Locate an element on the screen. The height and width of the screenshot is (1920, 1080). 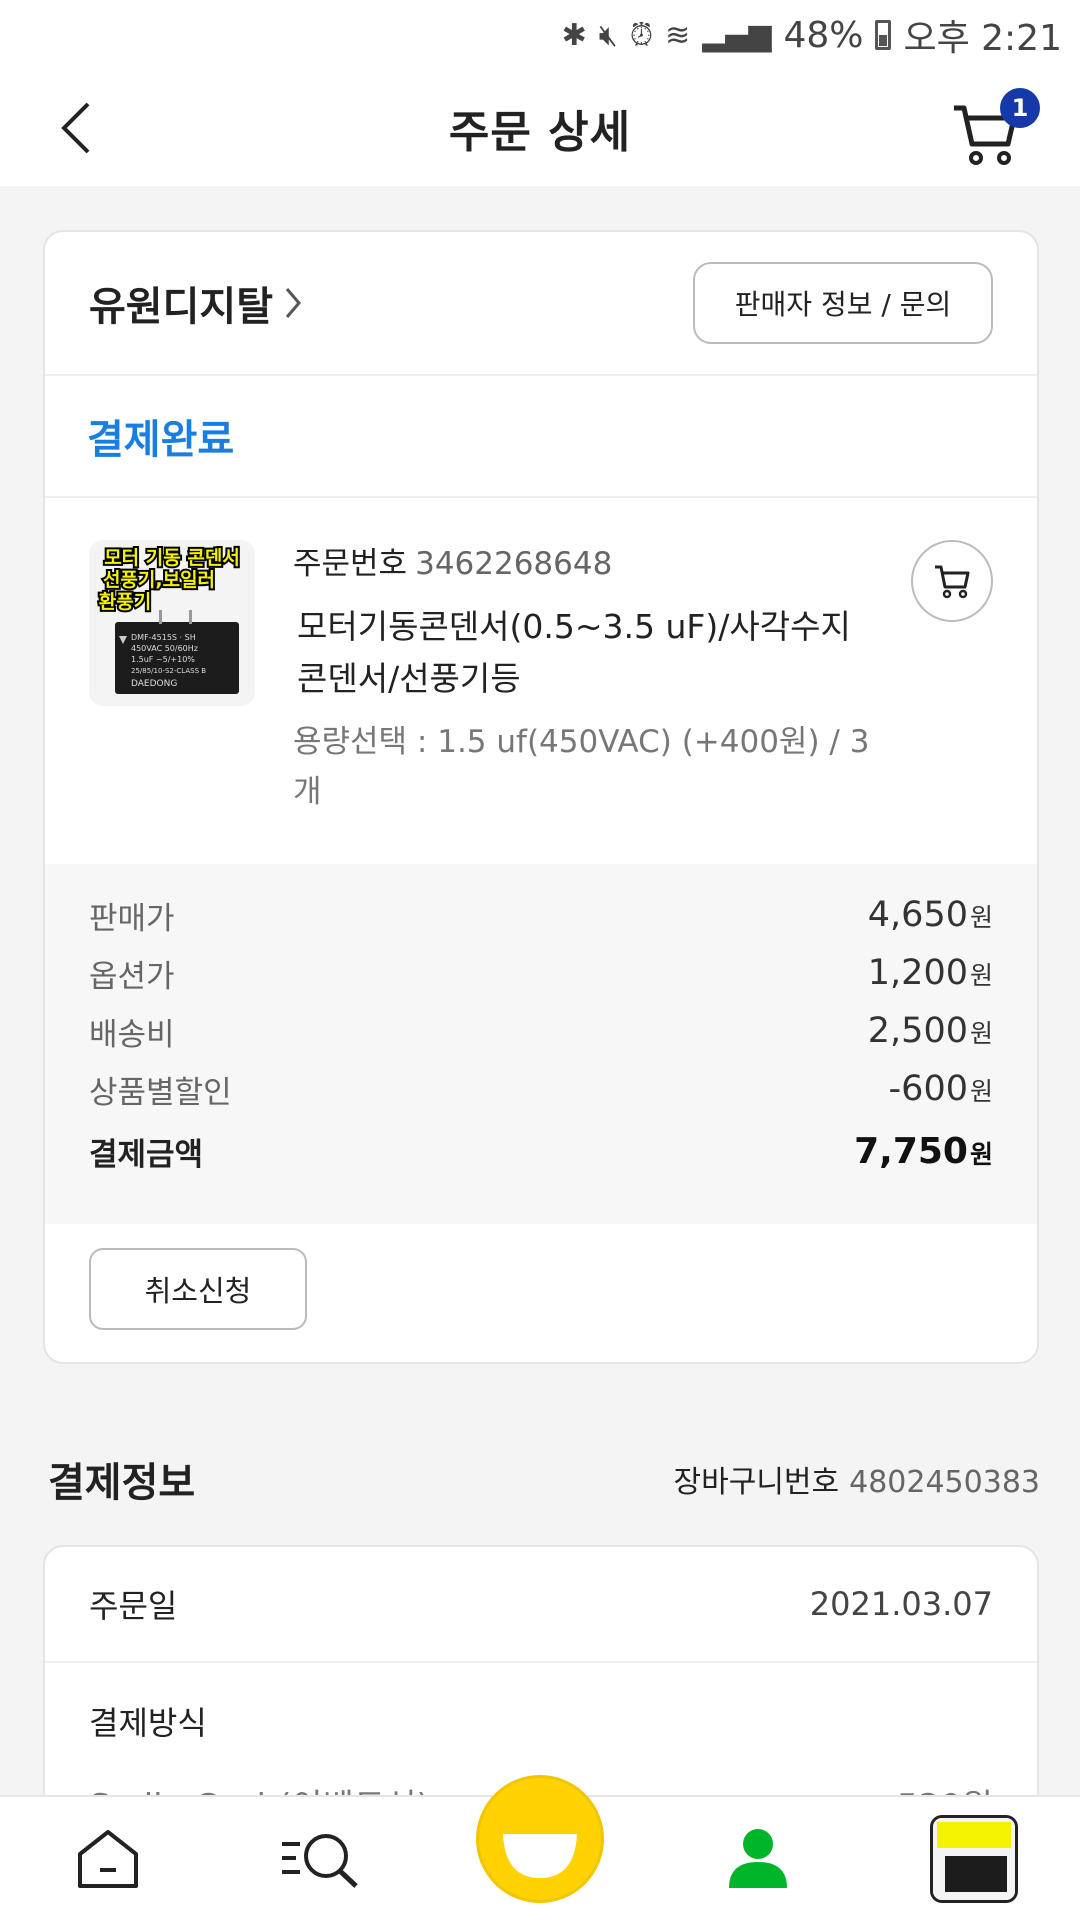
payment-section-header: 결제정보 장바구니번호 4802450383 is located at coordinates (544, 1479).